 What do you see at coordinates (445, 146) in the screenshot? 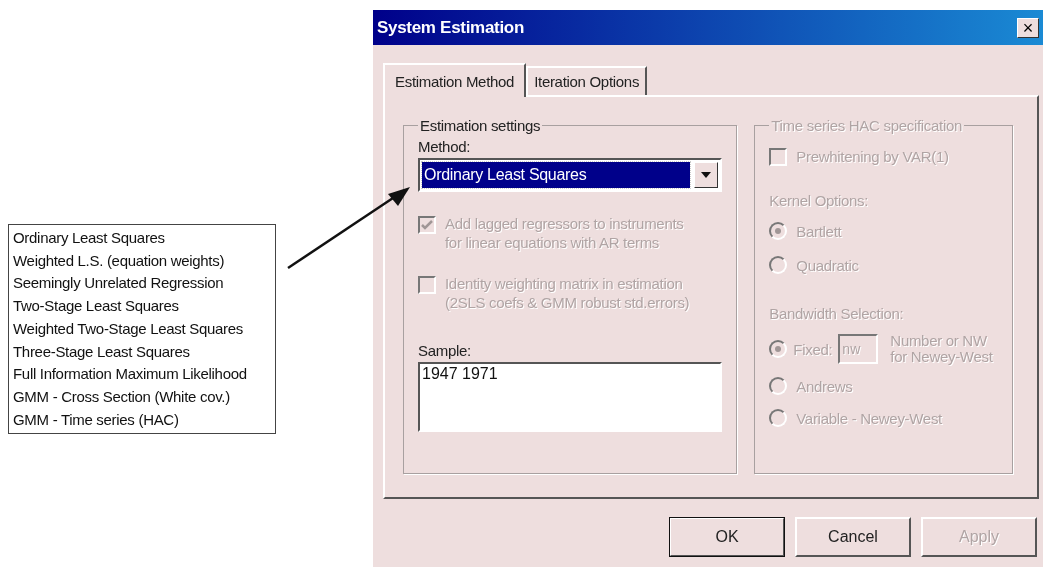
I see `method-label: Method:` at bounding box center [445, 146].